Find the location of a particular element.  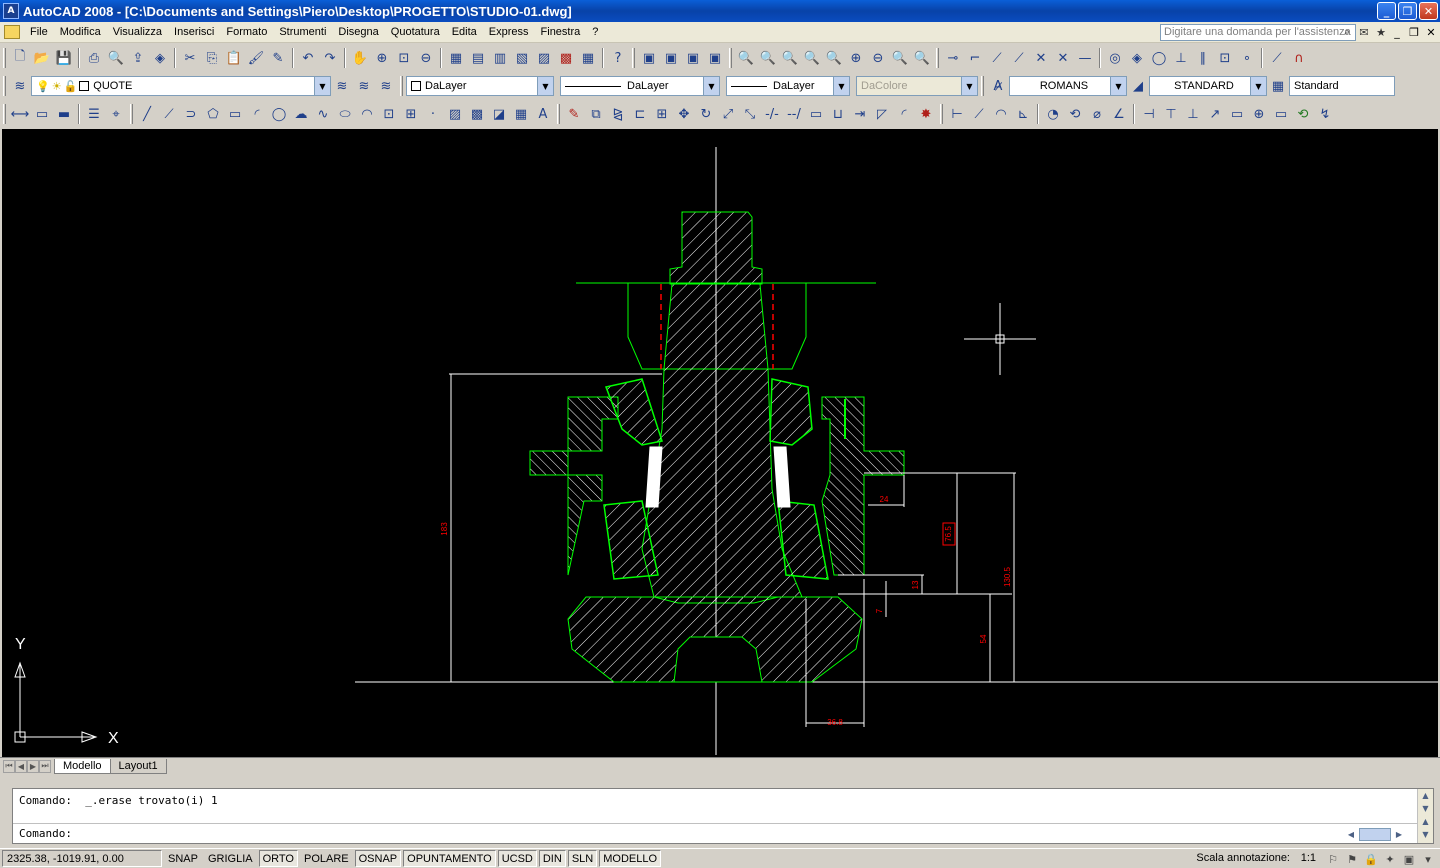

snap-apparent-icon: ✕ is located at coordinates (1041, 58).